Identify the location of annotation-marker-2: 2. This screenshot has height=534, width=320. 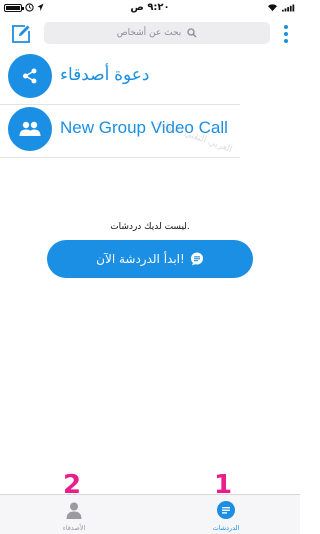
(72, 485).